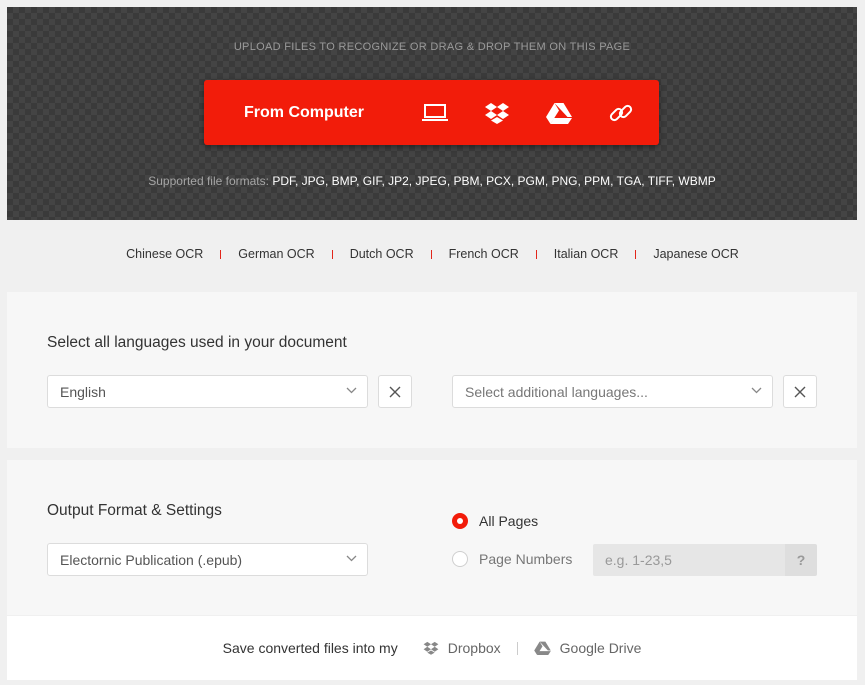  I want to click on clear-additional-languages-button, so click(800, 391).